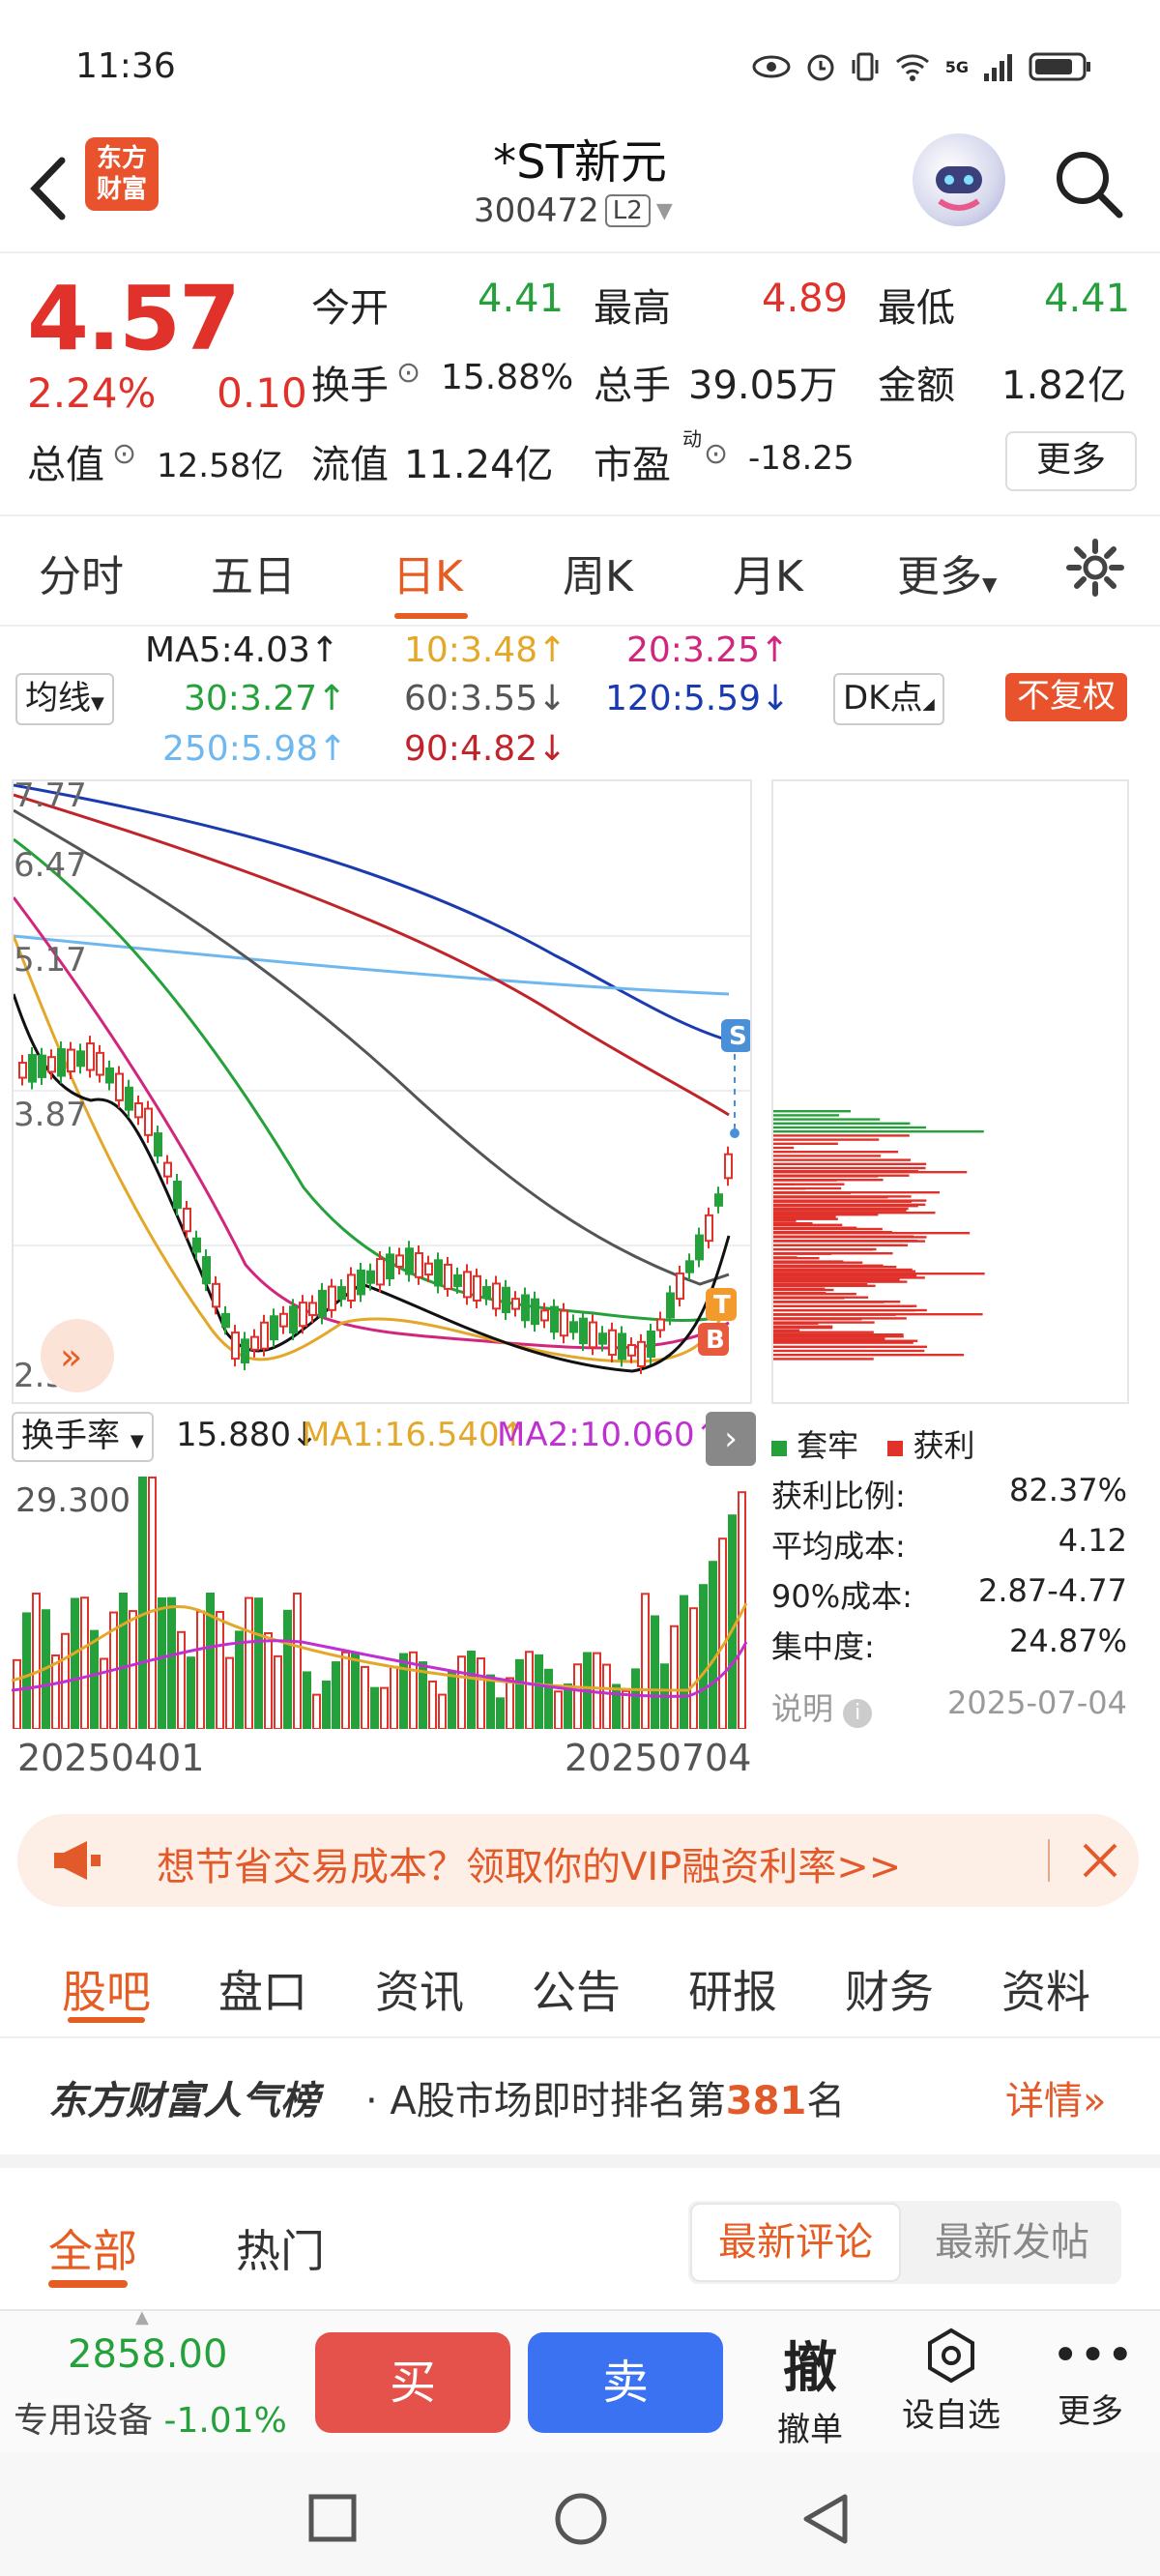 The height and width of the screenshot is (2576, 1160). What do you see at coordinates (627, 210) in the screenshot?
I see `level2-badge: L2` at bounding box center [627, 210].